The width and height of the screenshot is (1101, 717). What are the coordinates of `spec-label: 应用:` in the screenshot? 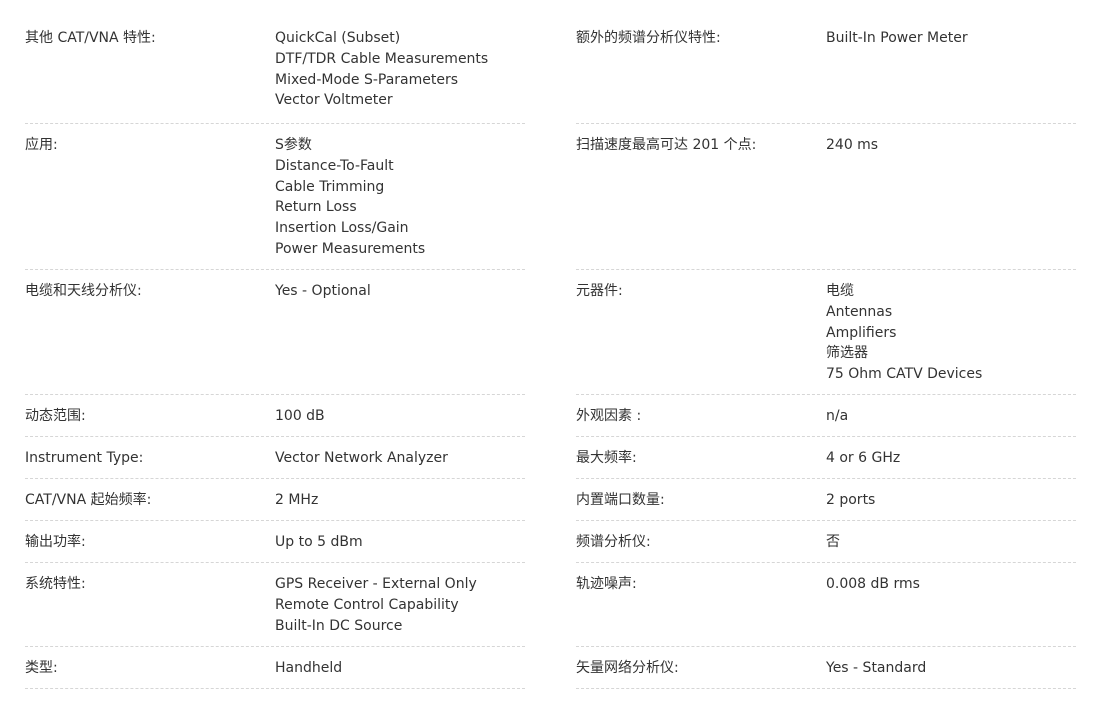 It's located at (41, 145).